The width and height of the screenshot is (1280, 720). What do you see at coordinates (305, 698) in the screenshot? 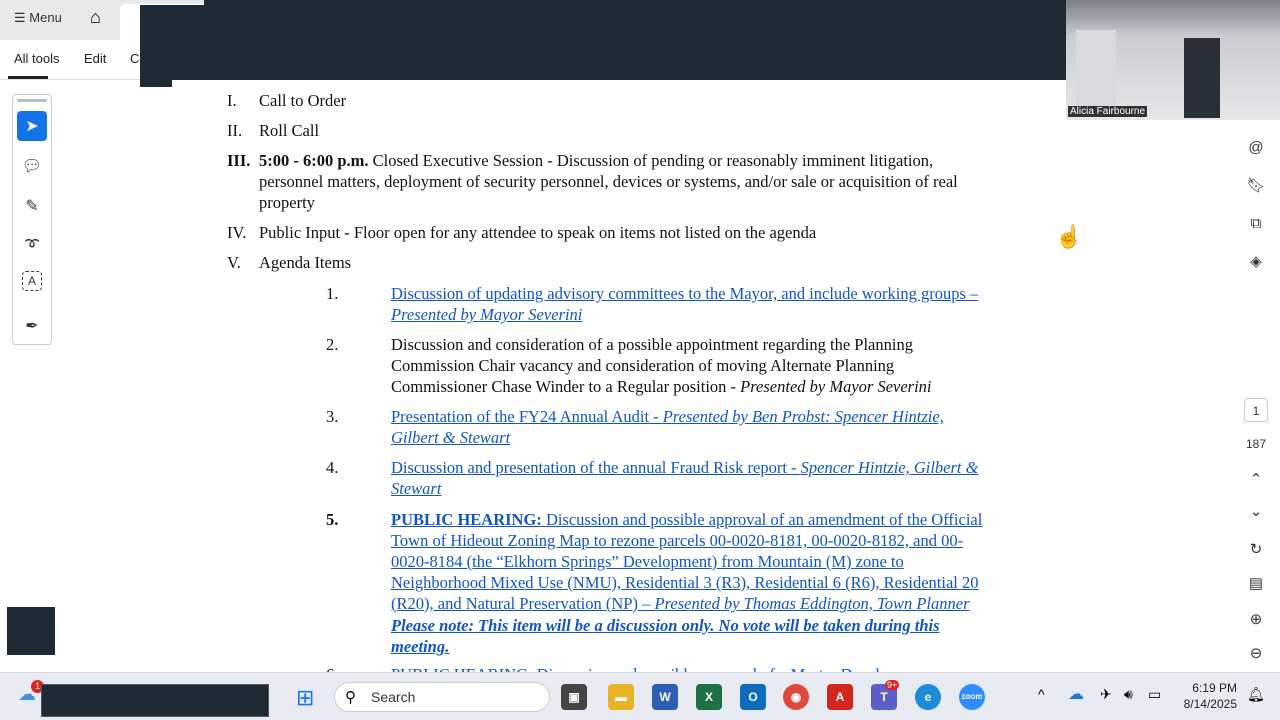
I see `windows-start-icon: ⊞` at bounding box center [305, 698].